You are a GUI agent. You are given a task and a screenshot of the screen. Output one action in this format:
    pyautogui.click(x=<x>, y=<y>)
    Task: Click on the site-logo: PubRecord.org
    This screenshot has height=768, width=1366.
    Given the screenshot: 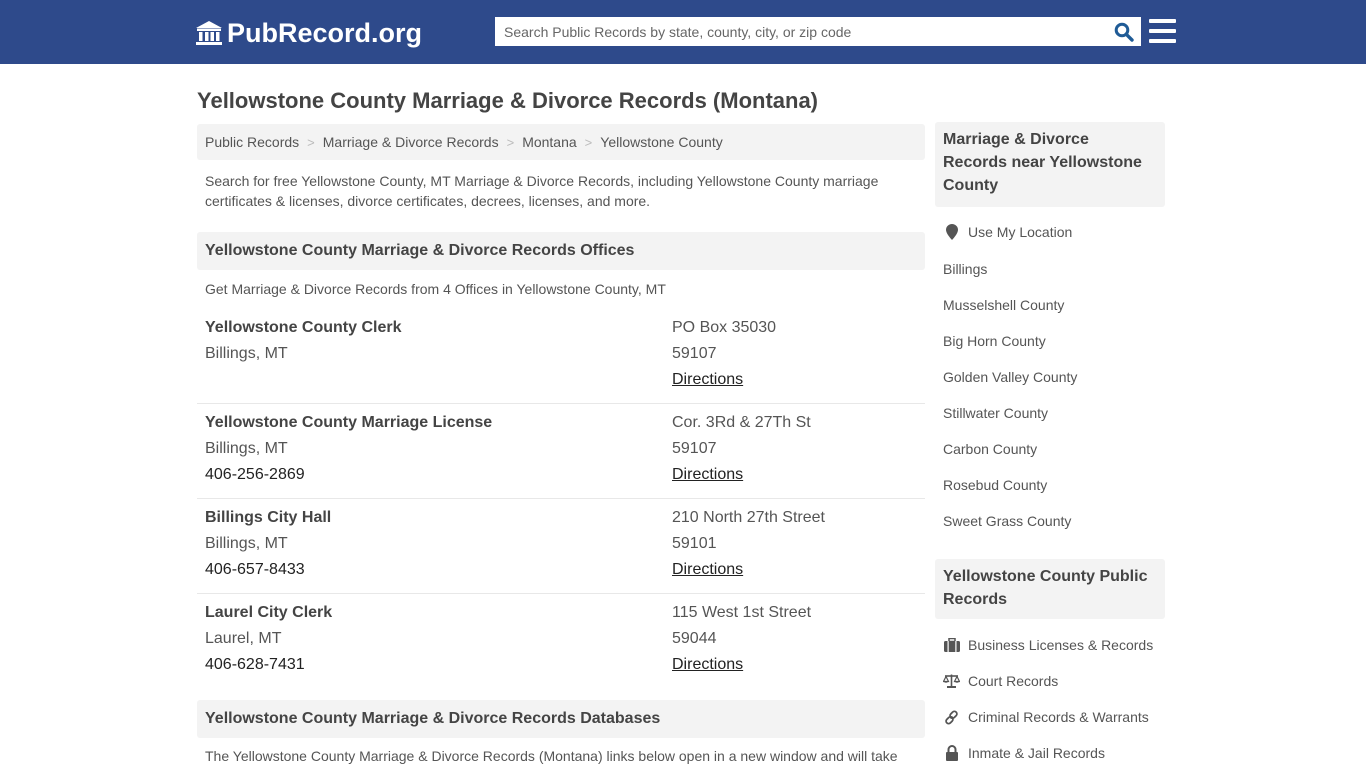 What is the action you would take?
    pyautogui.click(x=308, y=33)
    